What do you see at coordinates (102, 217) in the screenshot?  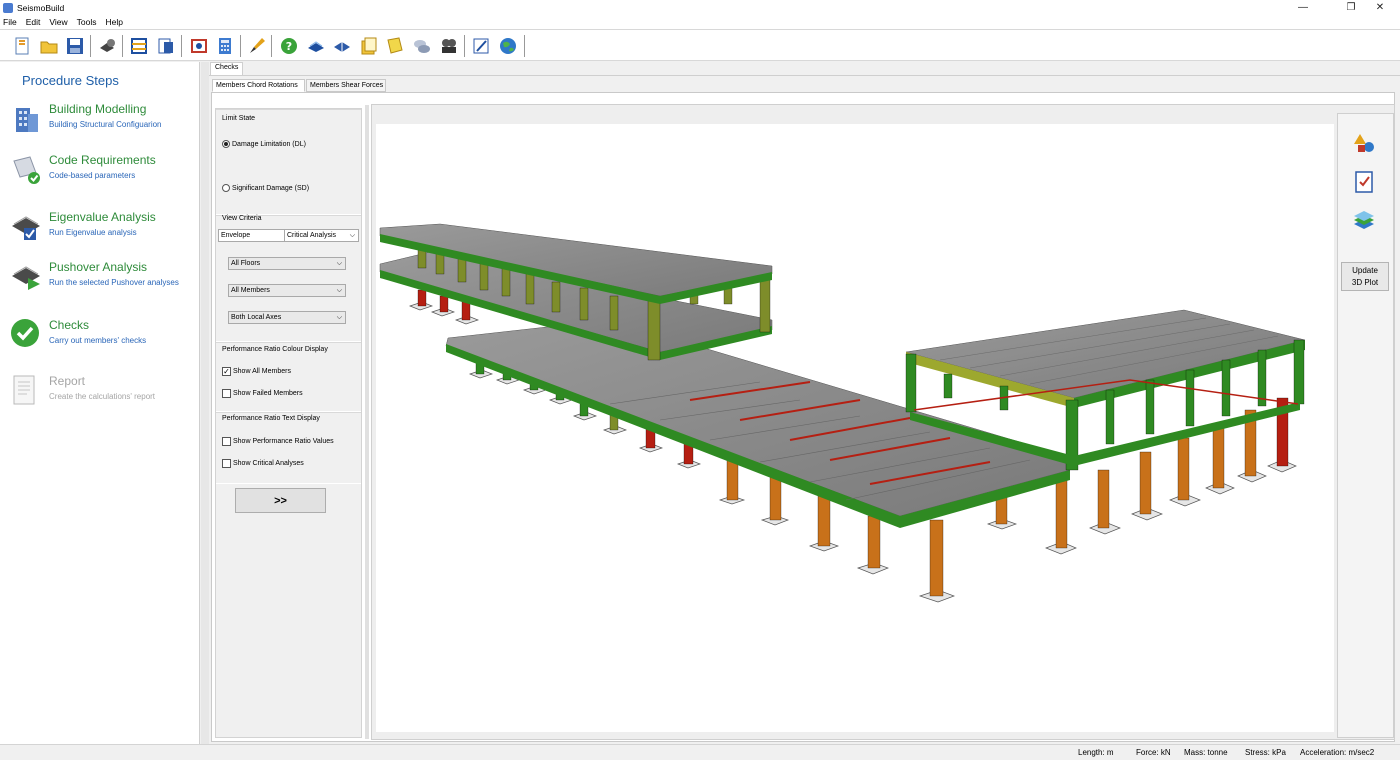 I see `step-title: Eigenvalue Analysis` at bounding box center [102, 217].